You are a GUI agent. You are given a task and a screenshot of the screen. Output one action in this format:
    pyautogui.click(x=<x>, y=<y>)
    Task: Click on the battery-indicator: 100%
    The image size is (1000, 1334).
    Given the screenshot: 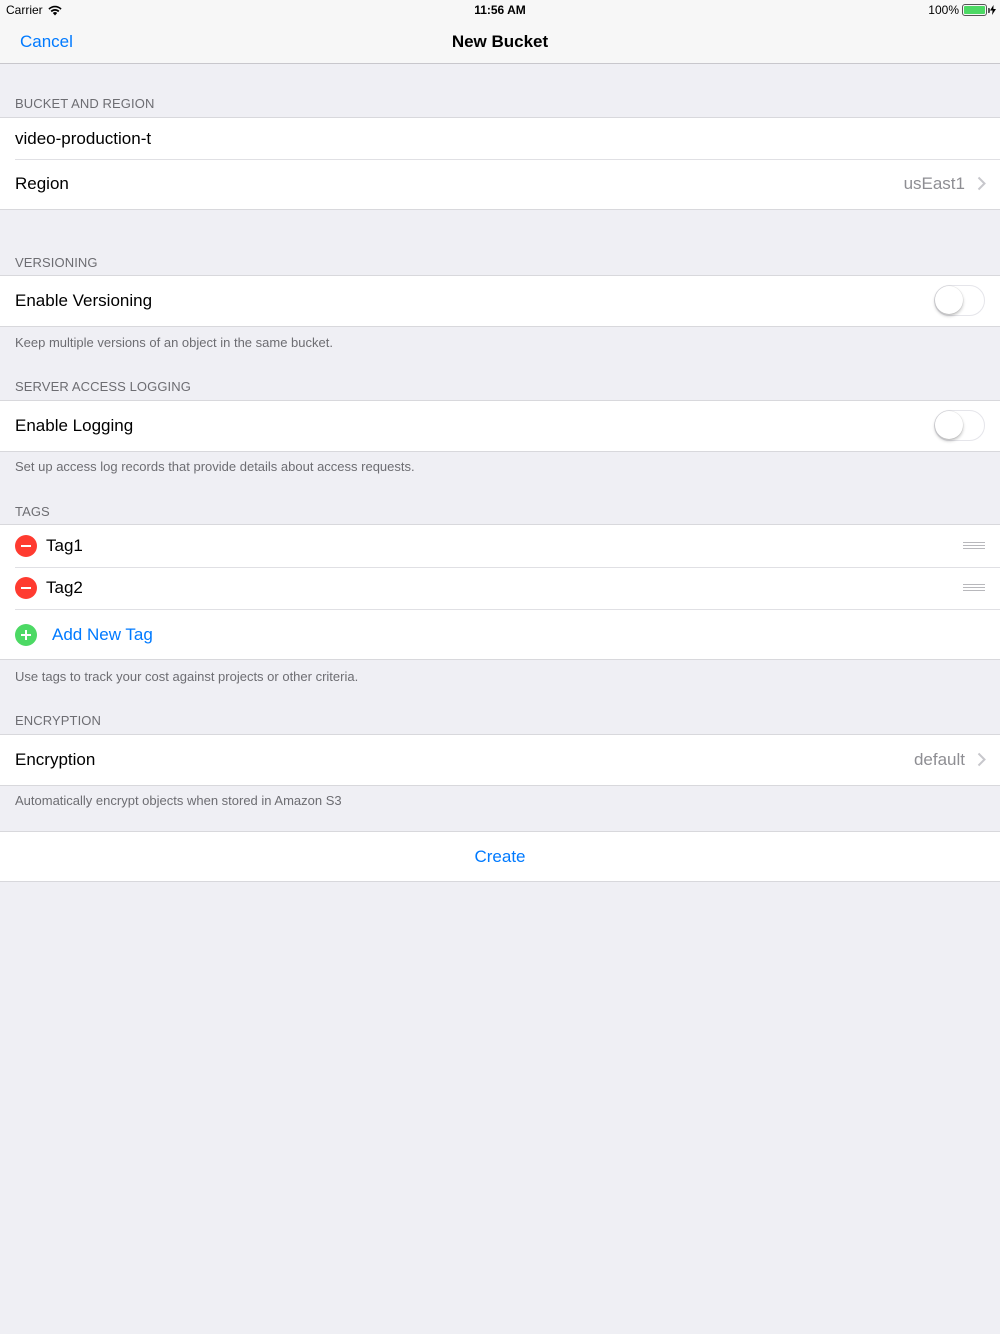 What is the action you would take?
    pyautogui.click(x=962, y=10)
    